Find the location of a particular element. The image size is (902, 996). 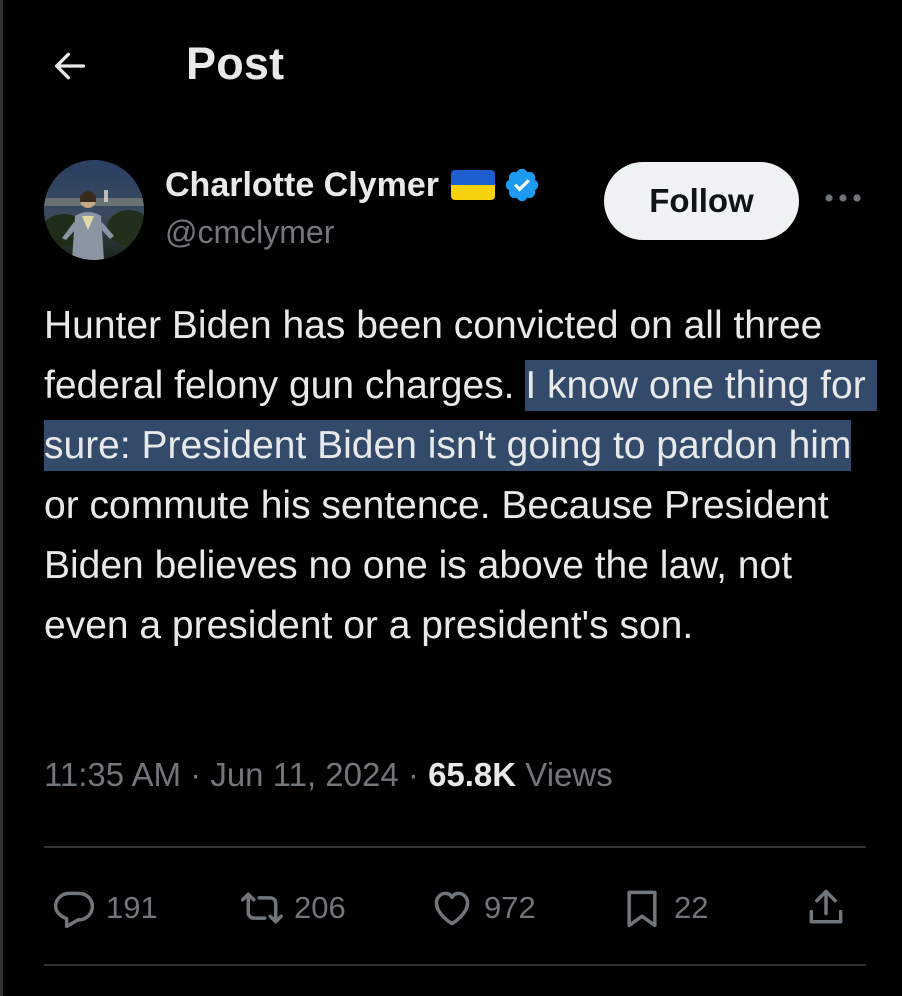

ukraine-flag-icon is located at coordinates (472, 185).